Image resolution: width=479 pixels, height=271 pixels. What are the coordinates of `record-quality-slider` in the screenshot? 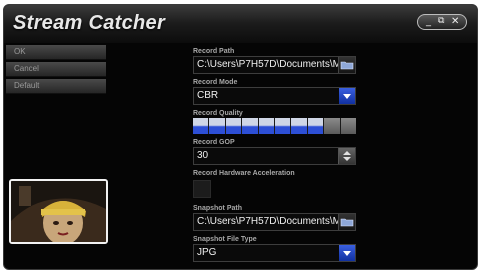 It's located at (275, 126).